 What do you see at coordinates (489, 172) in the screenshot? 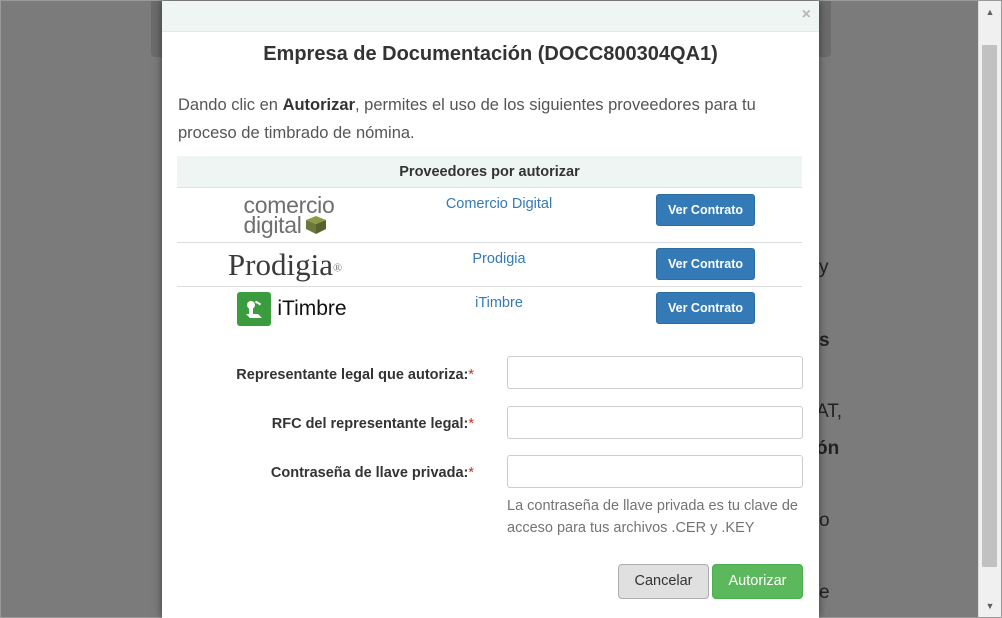
I see `providers-table-header: Proveedores por autorizar` at bounding box center [489, 172].